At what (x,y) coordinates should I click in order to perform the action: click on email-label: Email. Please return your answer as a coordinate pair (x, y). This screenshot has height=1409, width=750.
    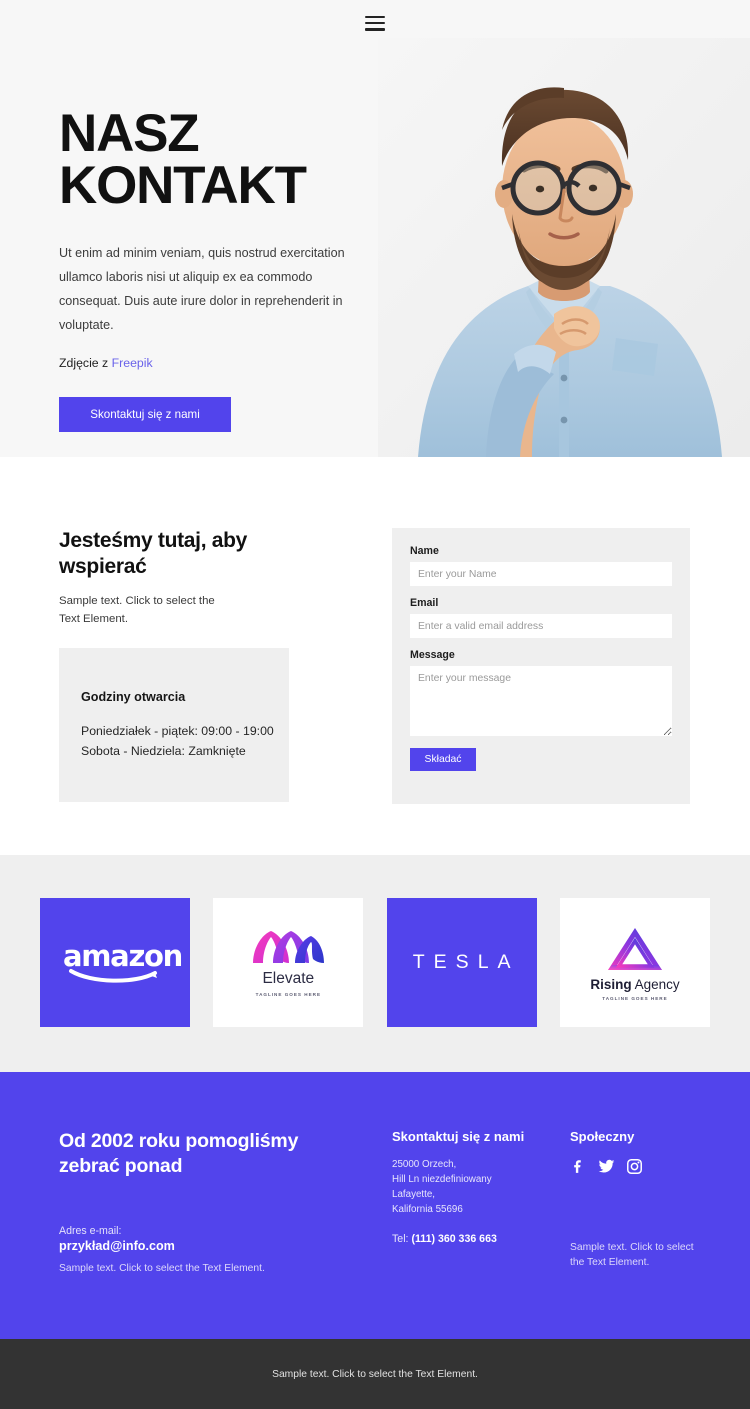
    Looking at the image, I should click on (424, 603).